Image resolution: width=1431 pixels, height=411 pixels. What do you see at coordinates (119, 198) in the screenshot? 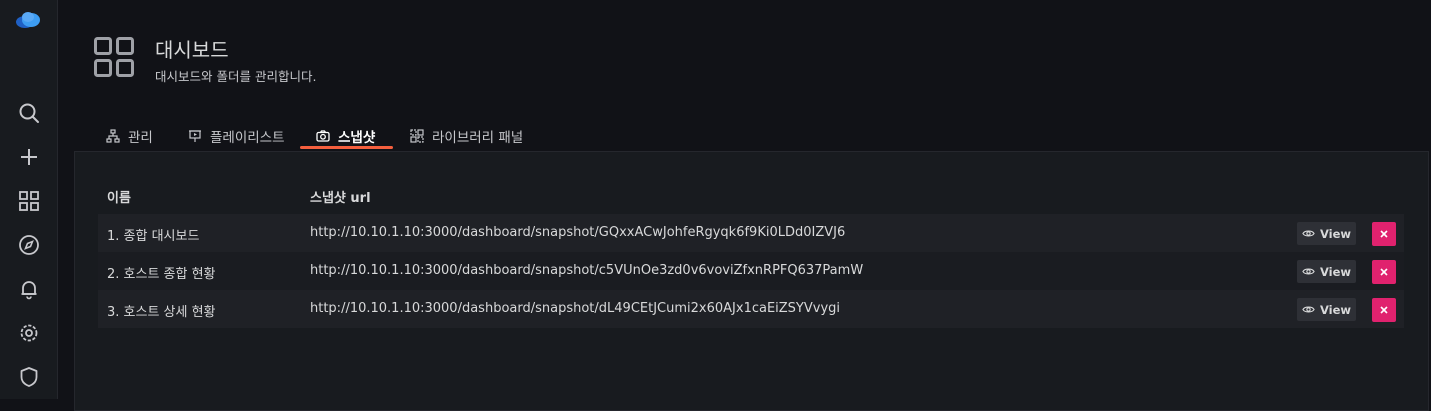
I see `column-header-name: 이름` at bounding box center [119, 198].